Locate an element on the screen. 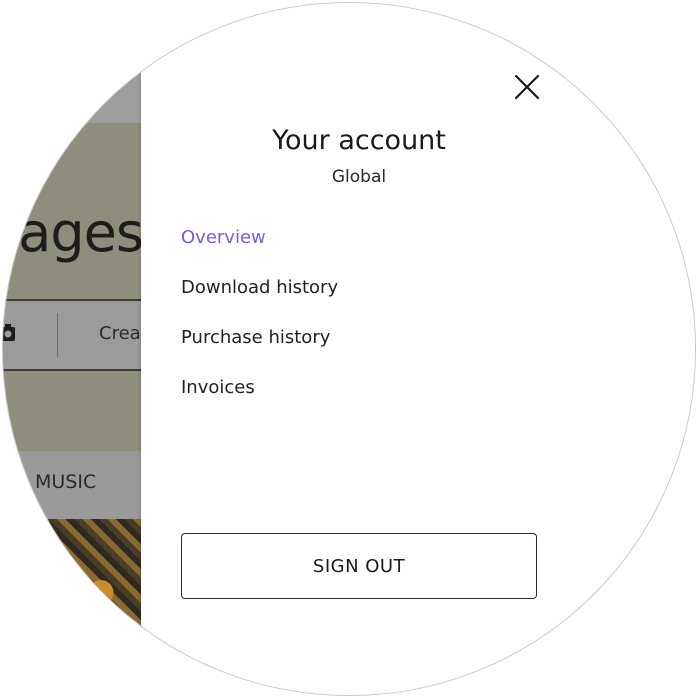 This screenshot has width=700, height=700. search-bar-divider is located at coordinates (57, 335).